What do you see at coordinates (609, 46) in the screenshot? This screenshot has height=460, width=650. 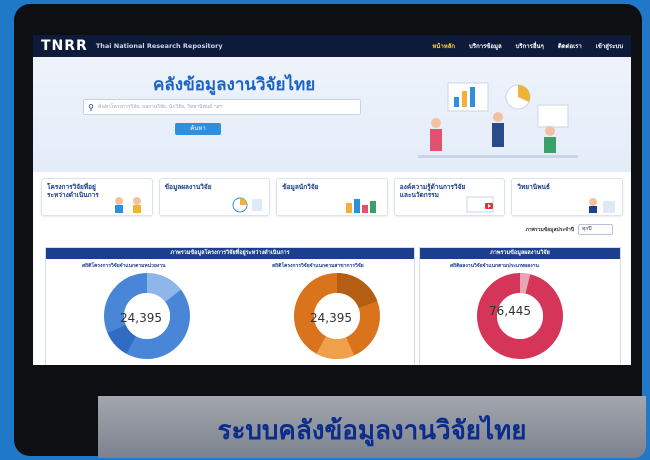 I see `nav-login: เข้าสู่ระบบ` at bounding box center [609, 46].